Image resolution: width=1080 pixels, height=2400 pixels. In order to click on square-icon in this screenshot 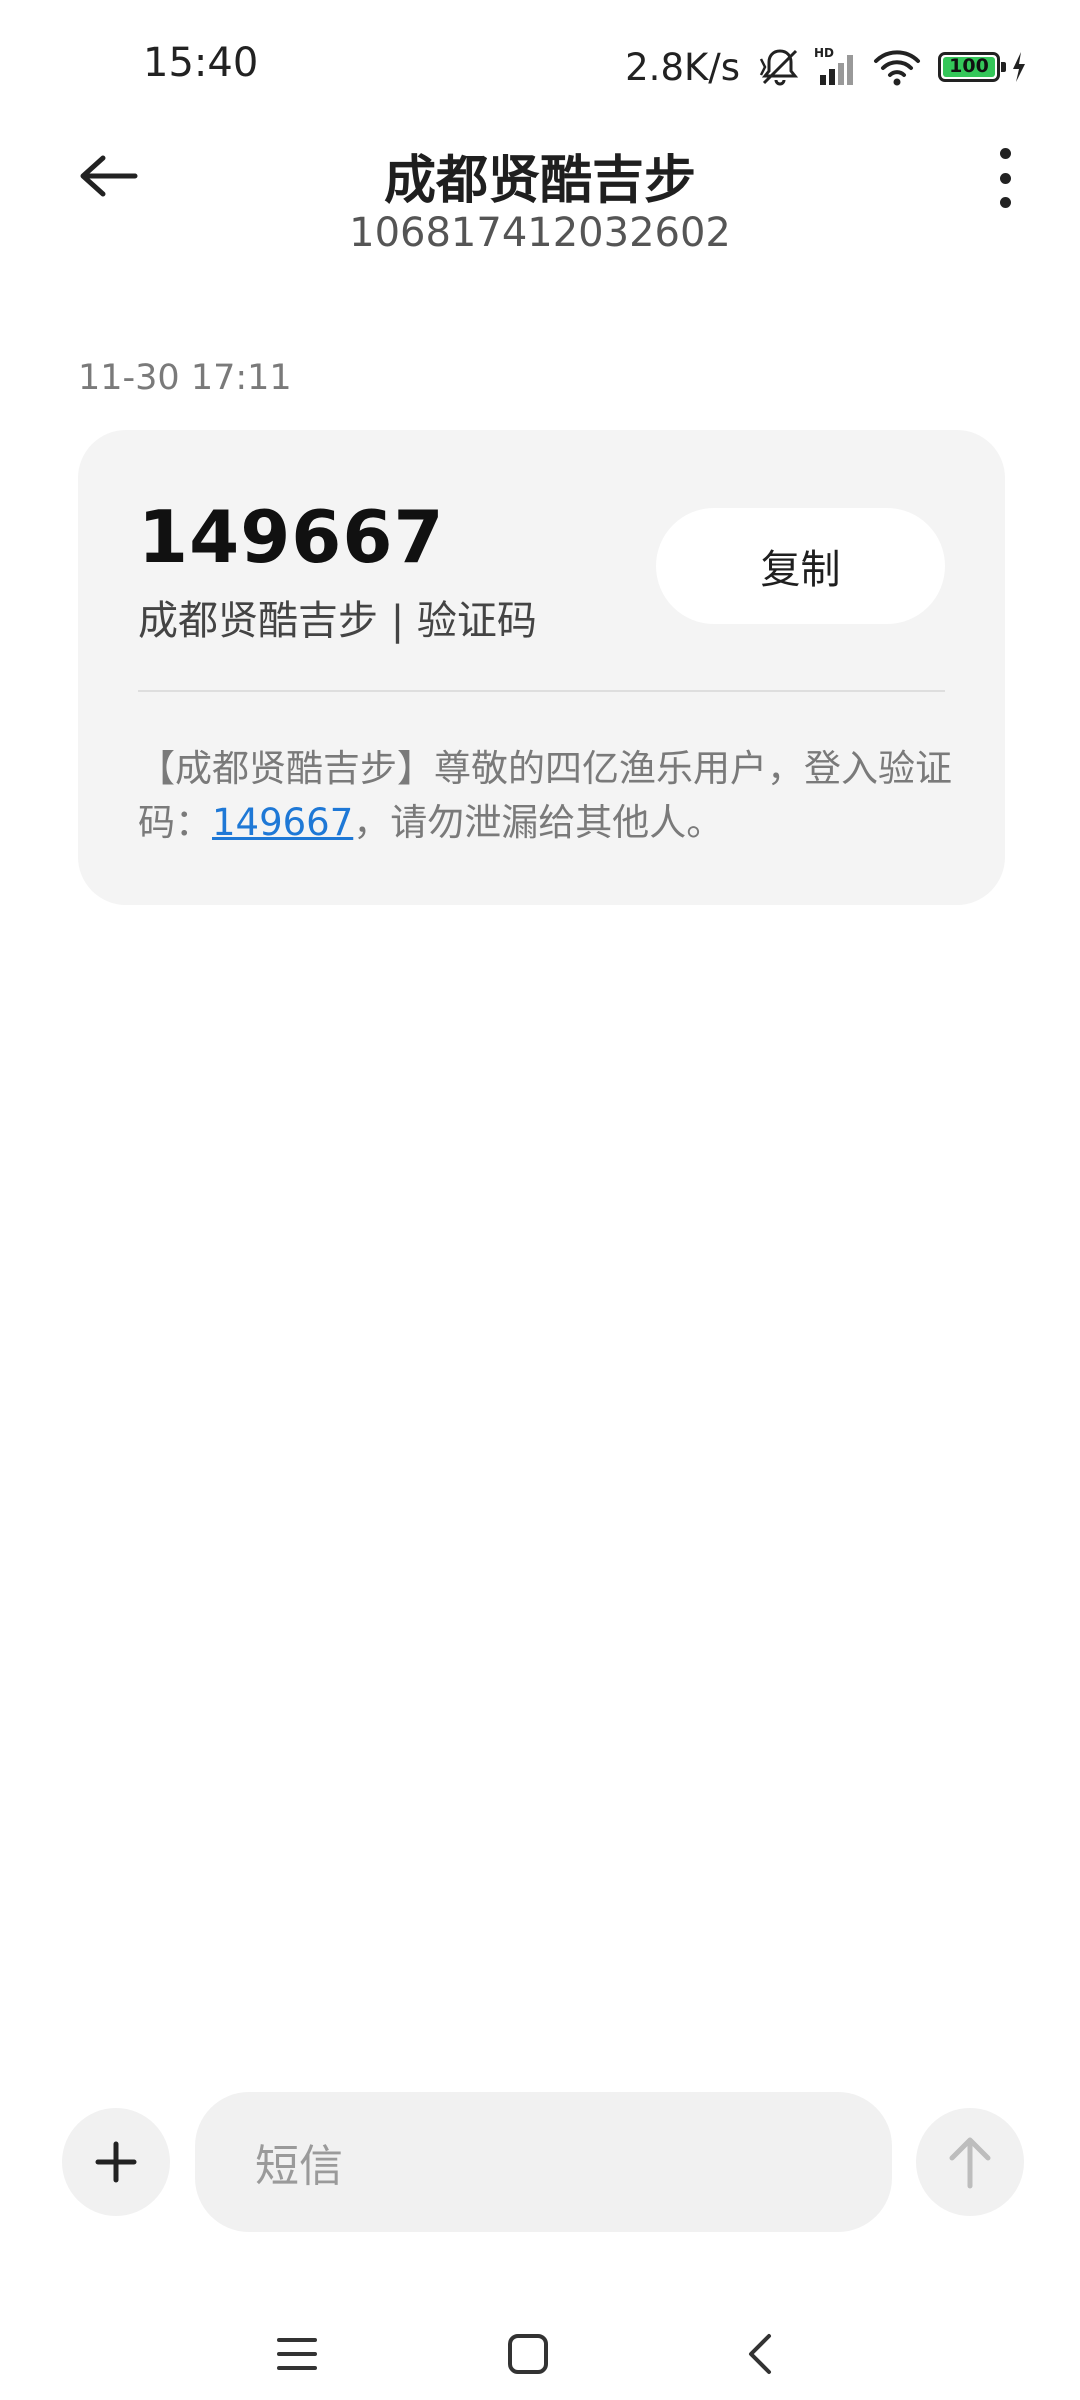, I will do `click(528, 2354)`.